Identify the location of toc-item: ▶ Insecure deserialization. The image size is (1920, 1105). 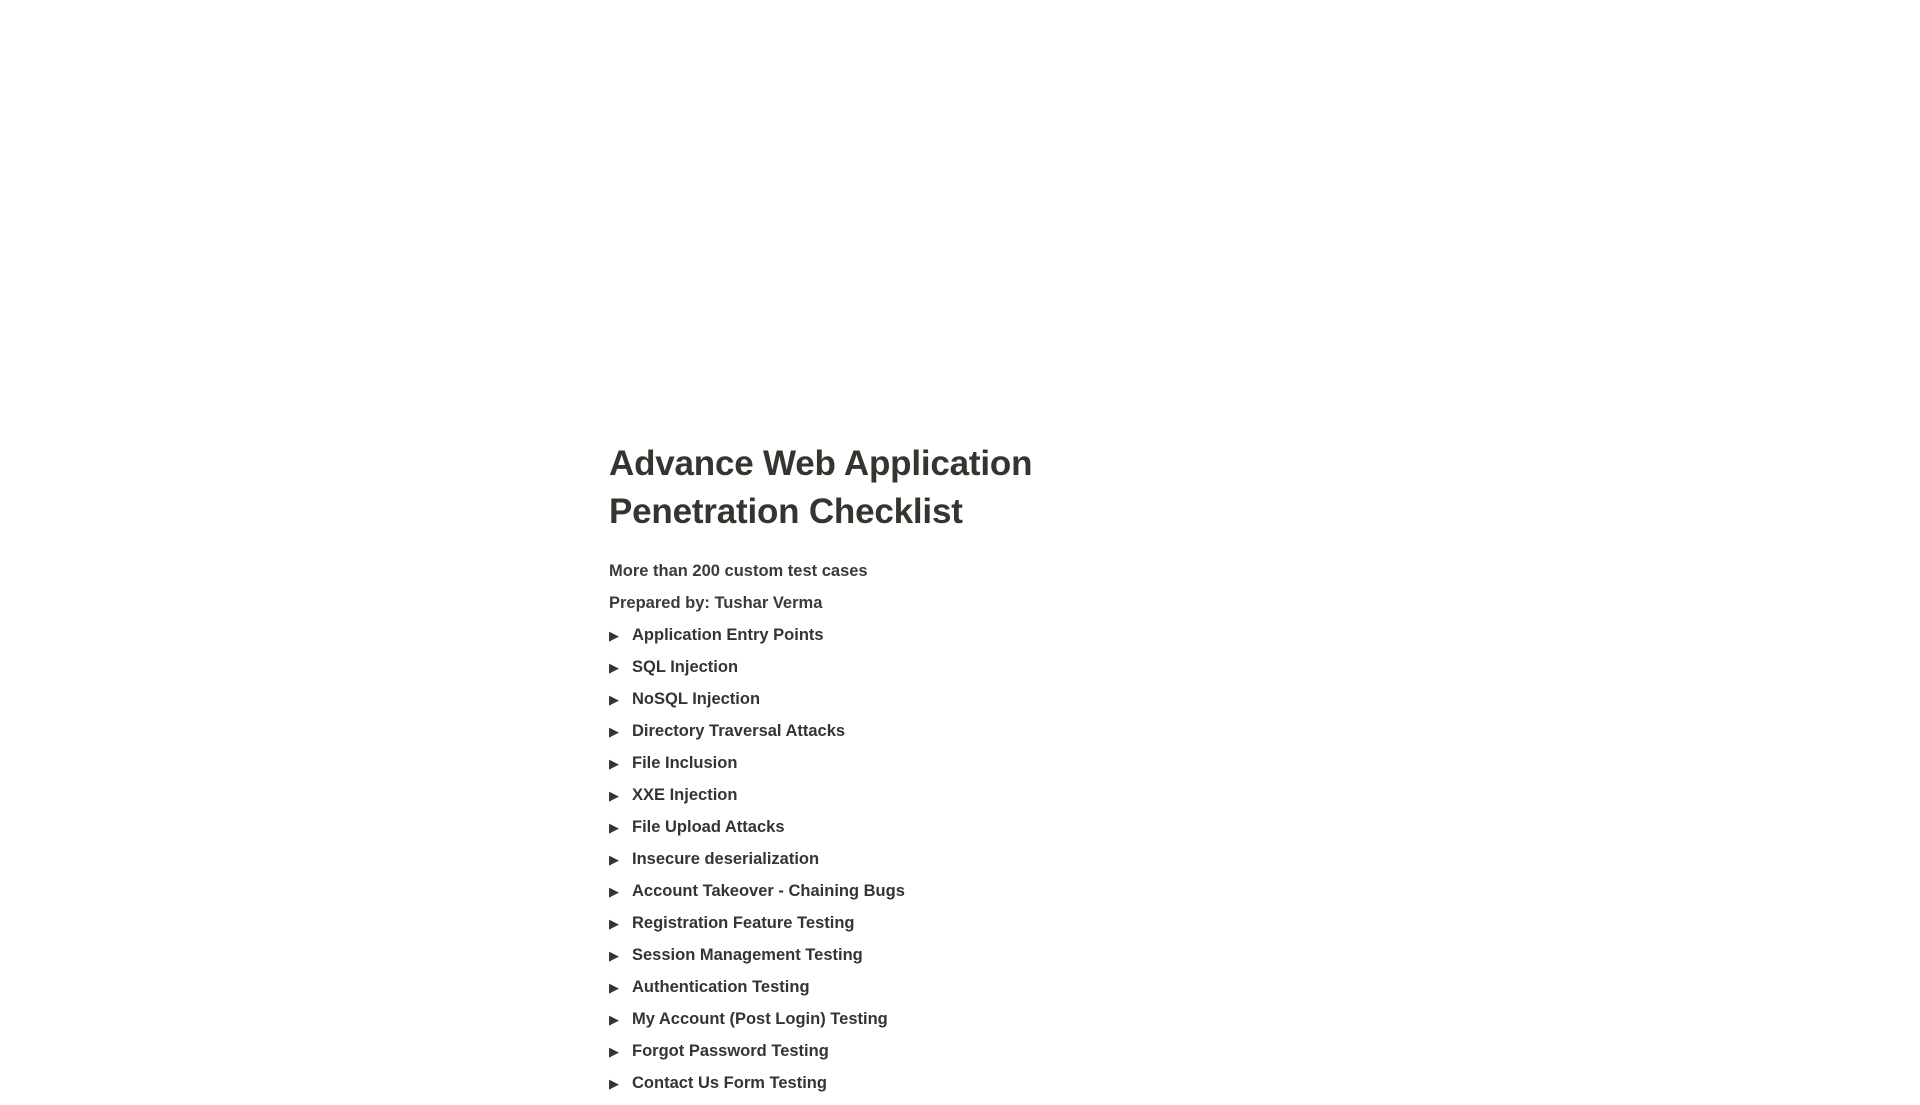
(859, 865).